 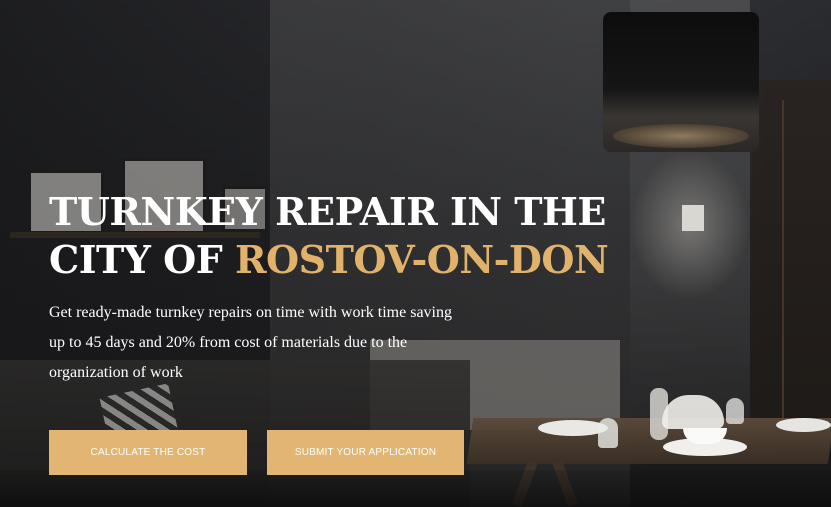 I want to click on submit-application-button: SUBMIT YOUR APPLICATION, so click(x=365, y=452).